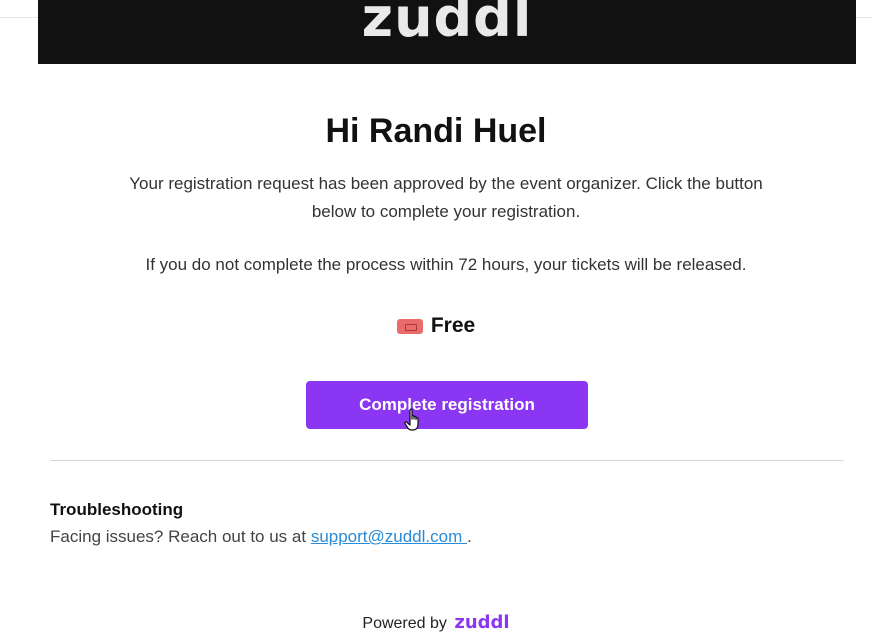  I want to click on footer-zuddl-logo: zuddl, so click(482, 622).